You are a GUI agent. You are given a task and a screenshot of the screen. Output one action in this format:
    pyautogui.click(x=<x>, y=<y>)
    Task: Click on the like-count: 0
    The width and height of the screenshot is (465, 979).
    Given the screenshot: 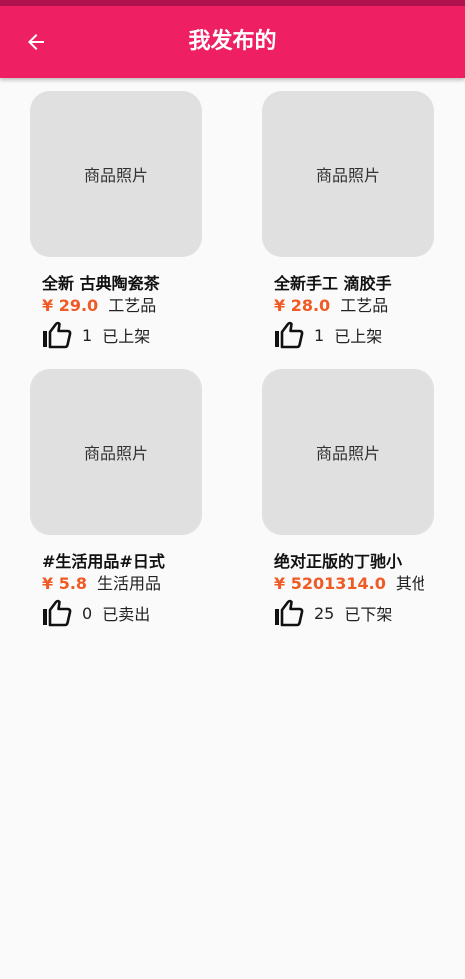 What is the action you would take?
    pyautogui.click(x=87, y=613)
    